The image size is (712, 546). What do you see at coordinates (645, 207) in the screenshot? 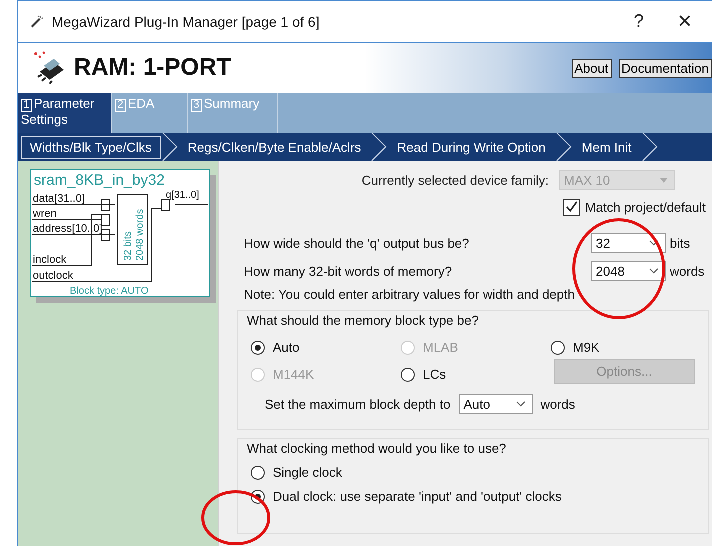
I see `checkbox-label: Match project/default` at bounding box center [645, 207].